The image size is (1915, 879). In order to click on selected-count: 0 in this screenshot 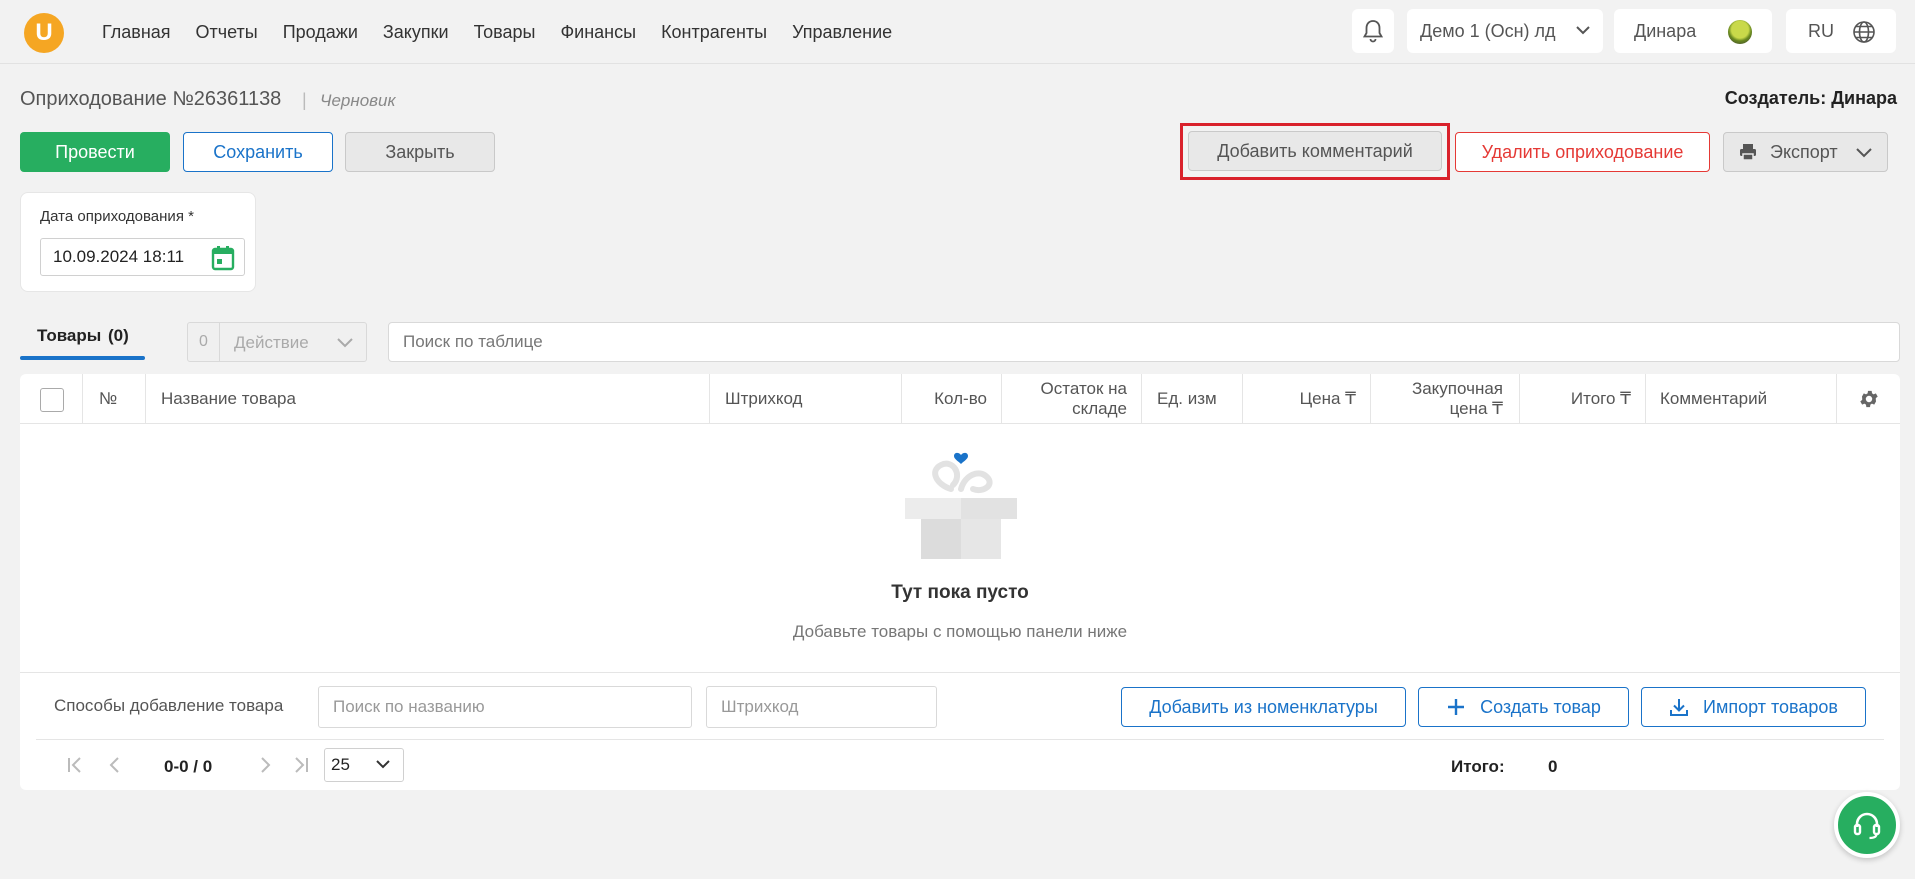, I will do `click(204, 342)`.